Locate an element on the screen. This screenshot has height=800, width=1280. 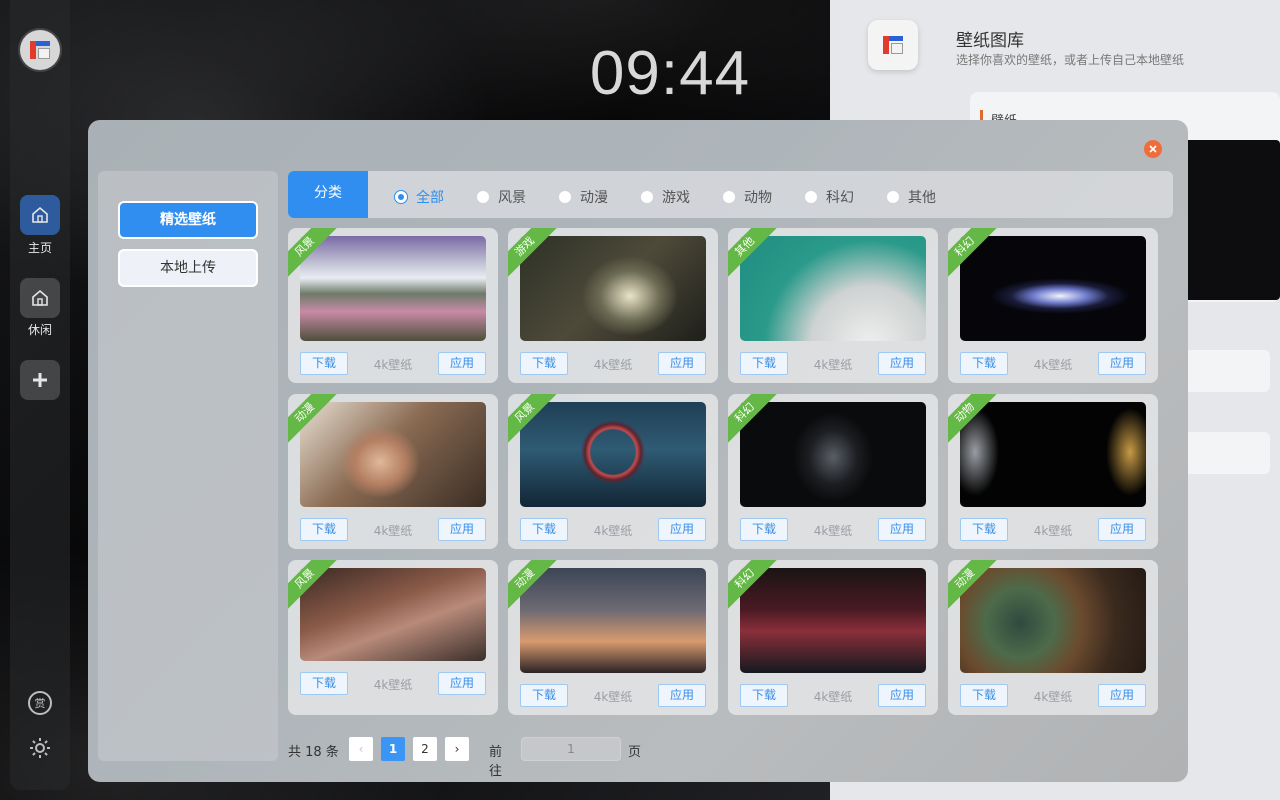
close-button is located at coordinates (1153, 149).